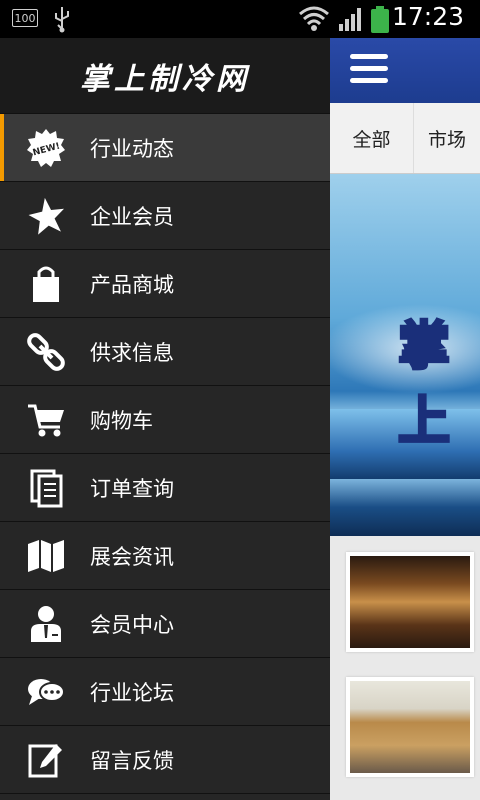 The width and height of the screenshot is (480, 800). I want to click on tab-all: 全部, so click(372, 138).